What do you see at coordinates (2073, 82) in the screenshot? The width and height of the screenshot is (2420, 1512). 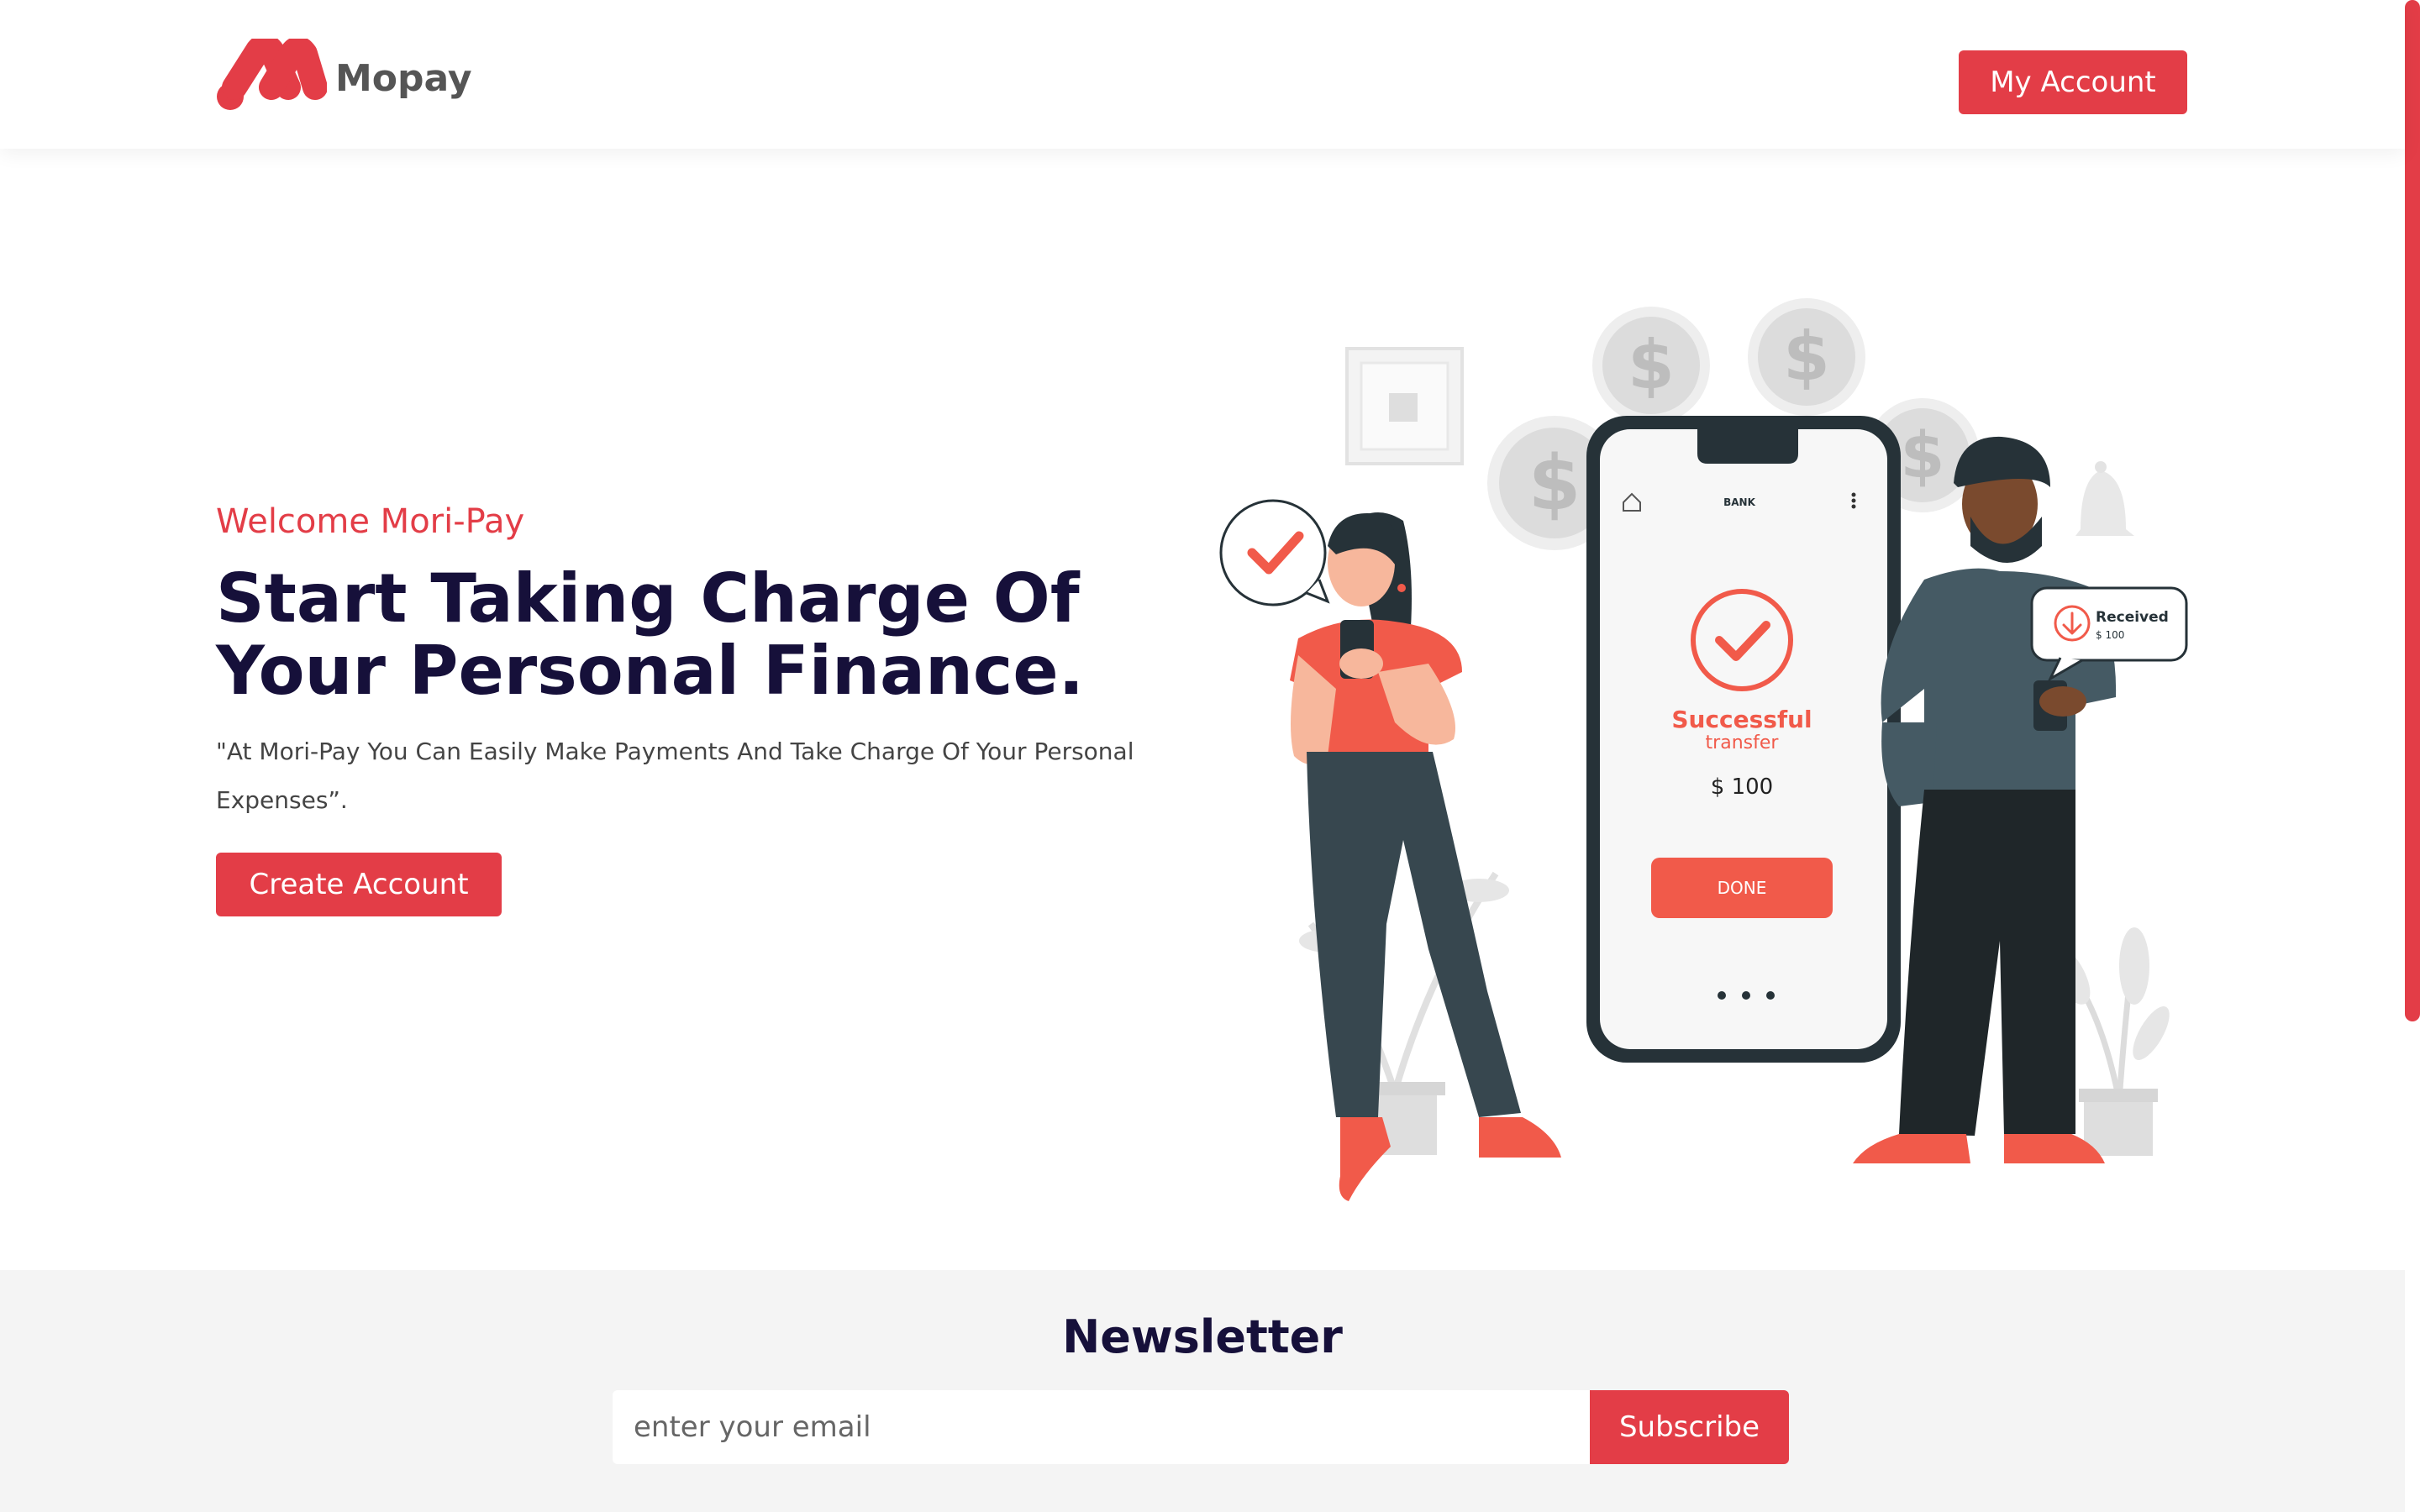 I see `my-account-button: My Account` at bounding box center [2073, 82].